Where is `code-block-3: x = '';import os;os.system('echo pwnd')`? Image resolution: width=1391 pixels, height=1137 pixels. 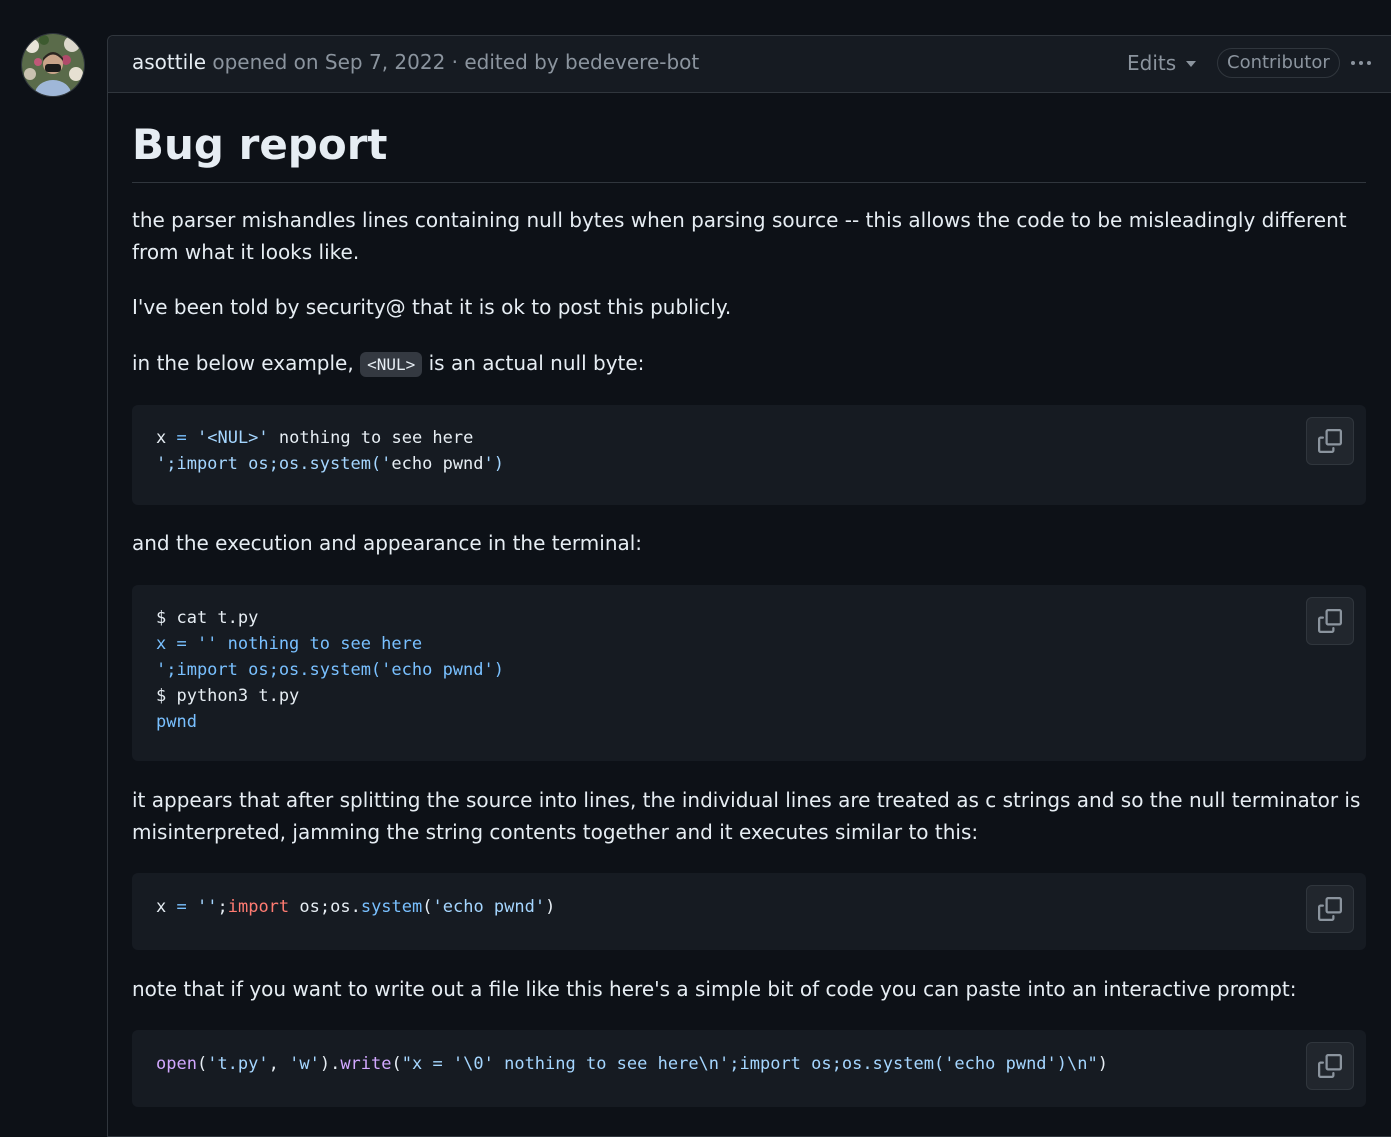
code-block-3: x = '';import os;os.system('echo pwnd') is located at coordinates (749, 911).